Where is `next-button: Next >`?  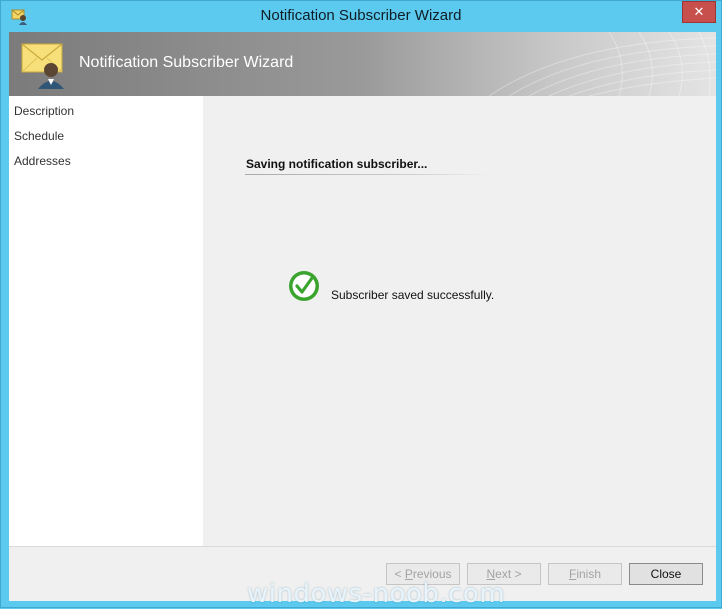 next-button: Next > is located at coordinates (504, 574).